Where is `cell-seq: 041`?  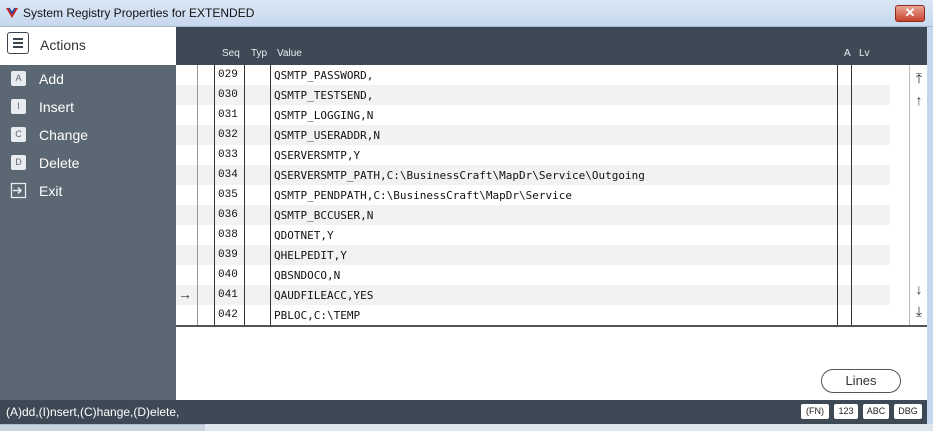
cell-seq: 041 is located at coordinates (228, 295).